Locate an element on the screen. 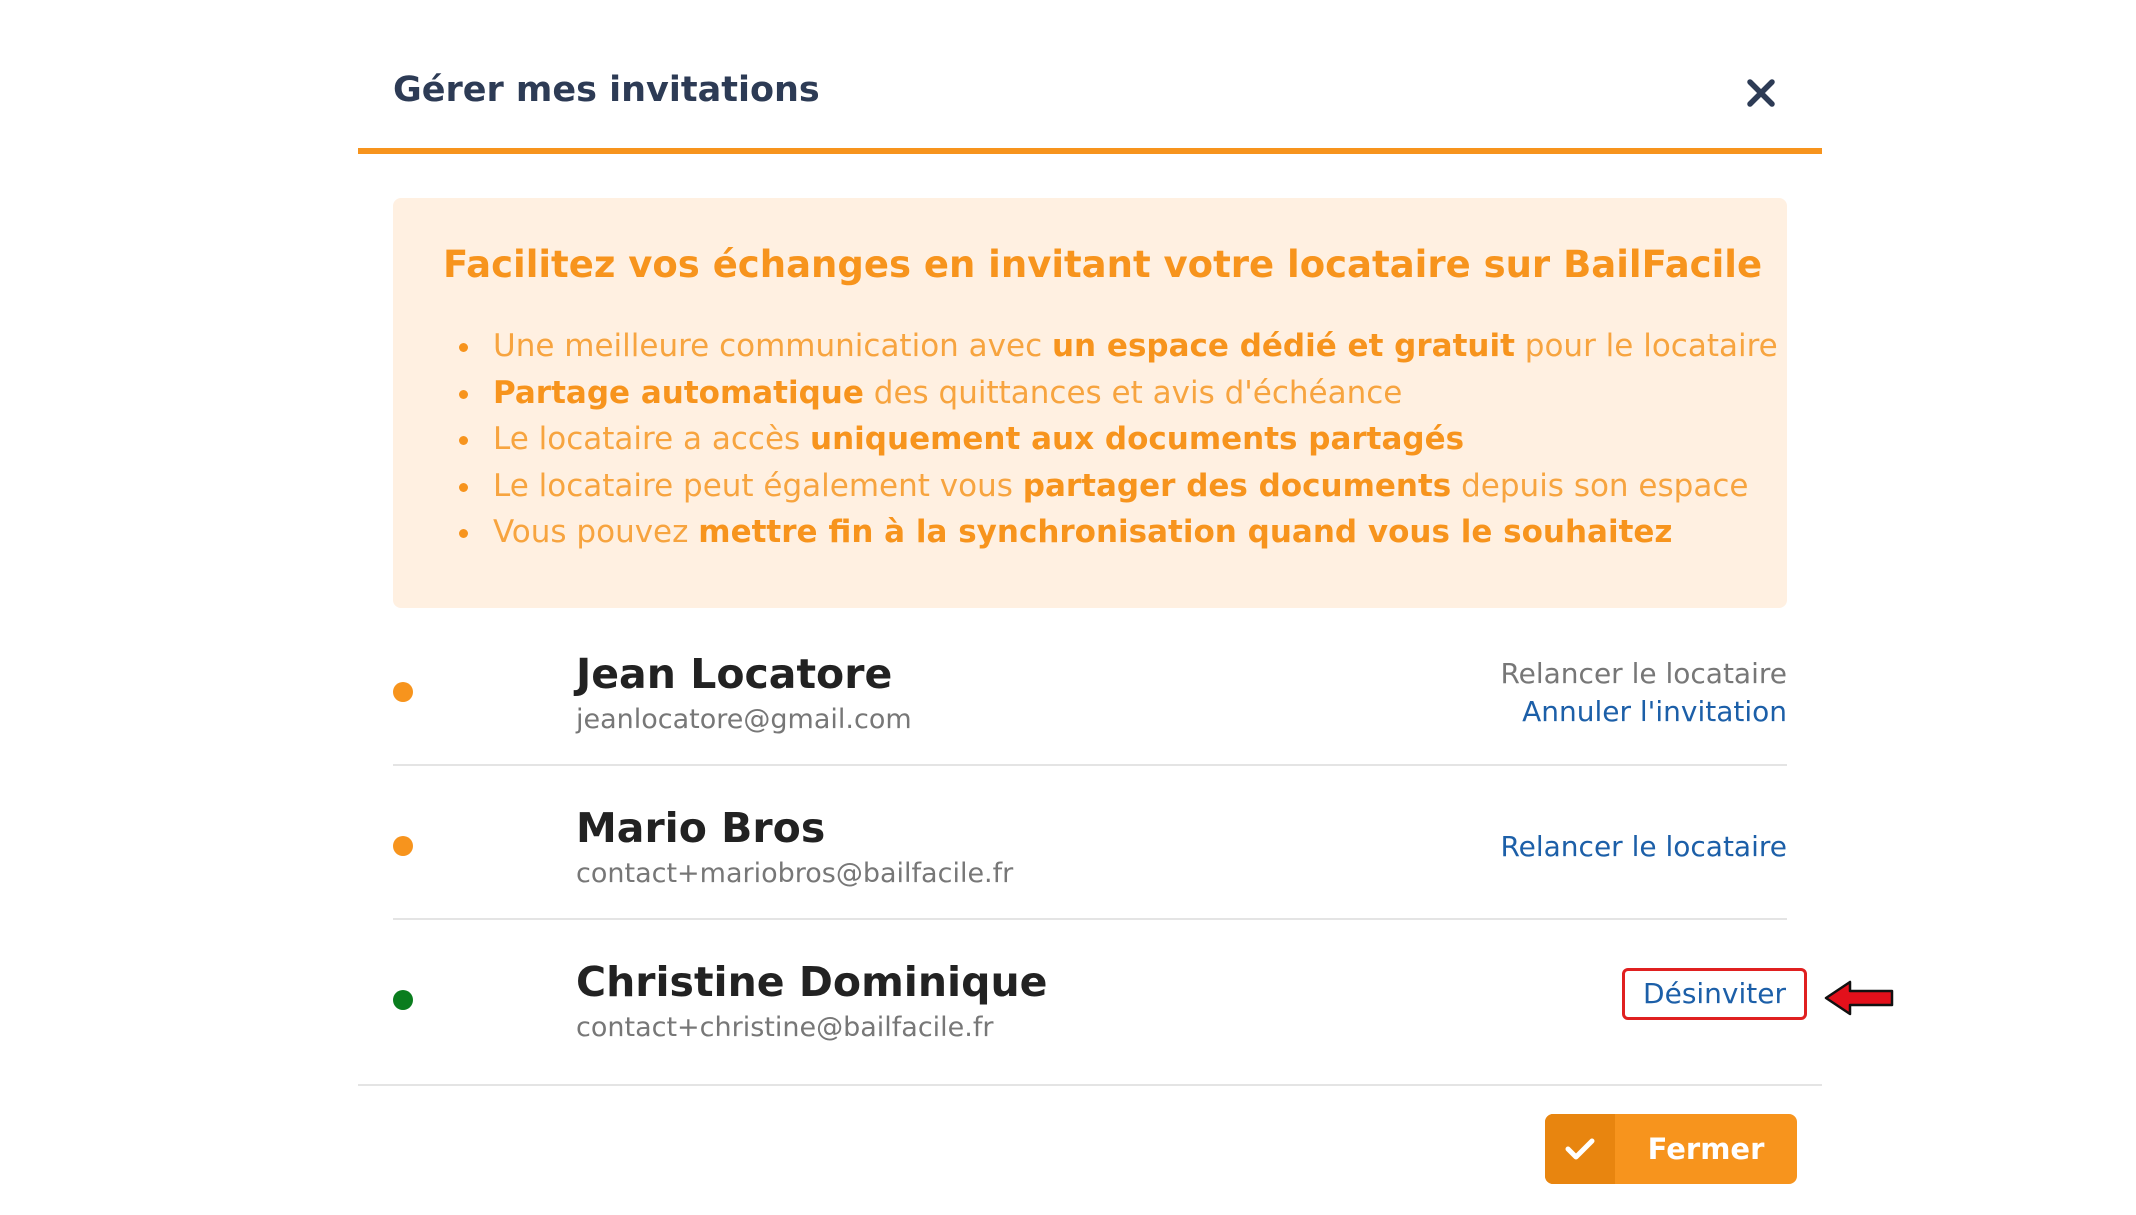 The width and height of the screenshot is (2136, 1215). invitee-email: contact+mariobros@bailfacile.fr is located at coordinates (795, 873).